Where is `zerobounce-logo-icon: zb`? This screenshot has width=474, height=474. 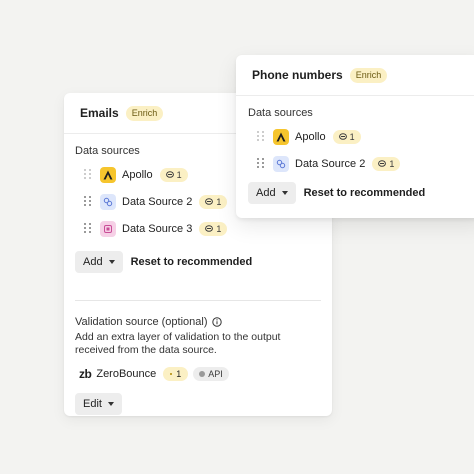
zerobounce-logo-icon: zb is located at coordinates (85, 374).